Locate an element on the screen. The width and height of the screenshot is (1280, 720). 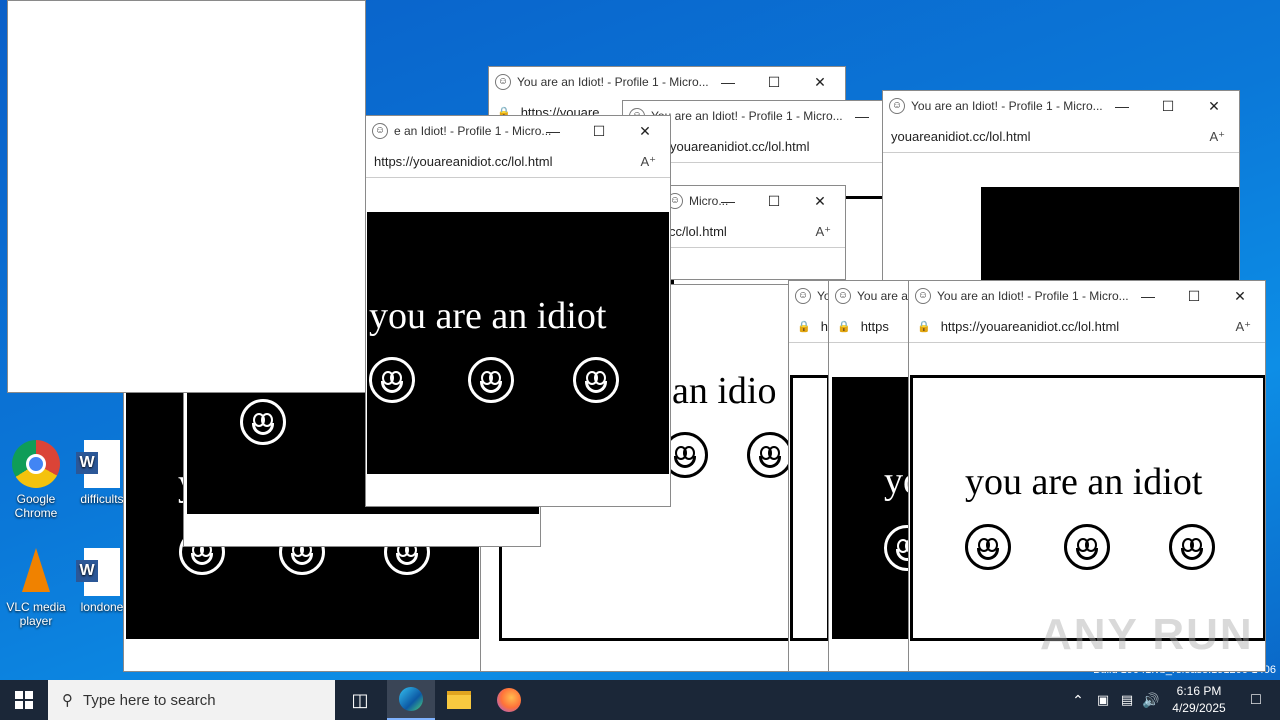
meet-now-icon: ▣ is located at coordinates (1103, 700).